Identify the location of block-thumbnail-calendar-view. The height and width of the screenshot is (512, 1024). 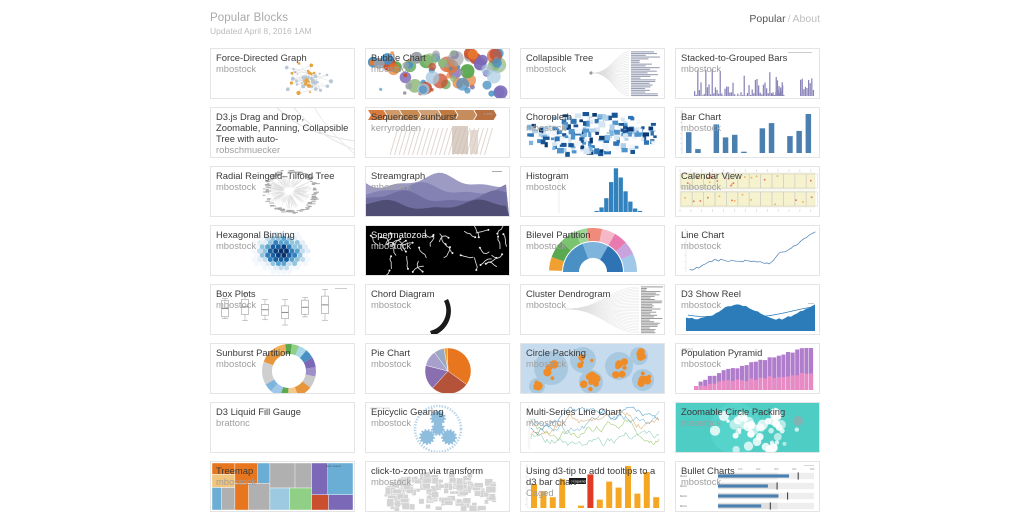
(747, 191).